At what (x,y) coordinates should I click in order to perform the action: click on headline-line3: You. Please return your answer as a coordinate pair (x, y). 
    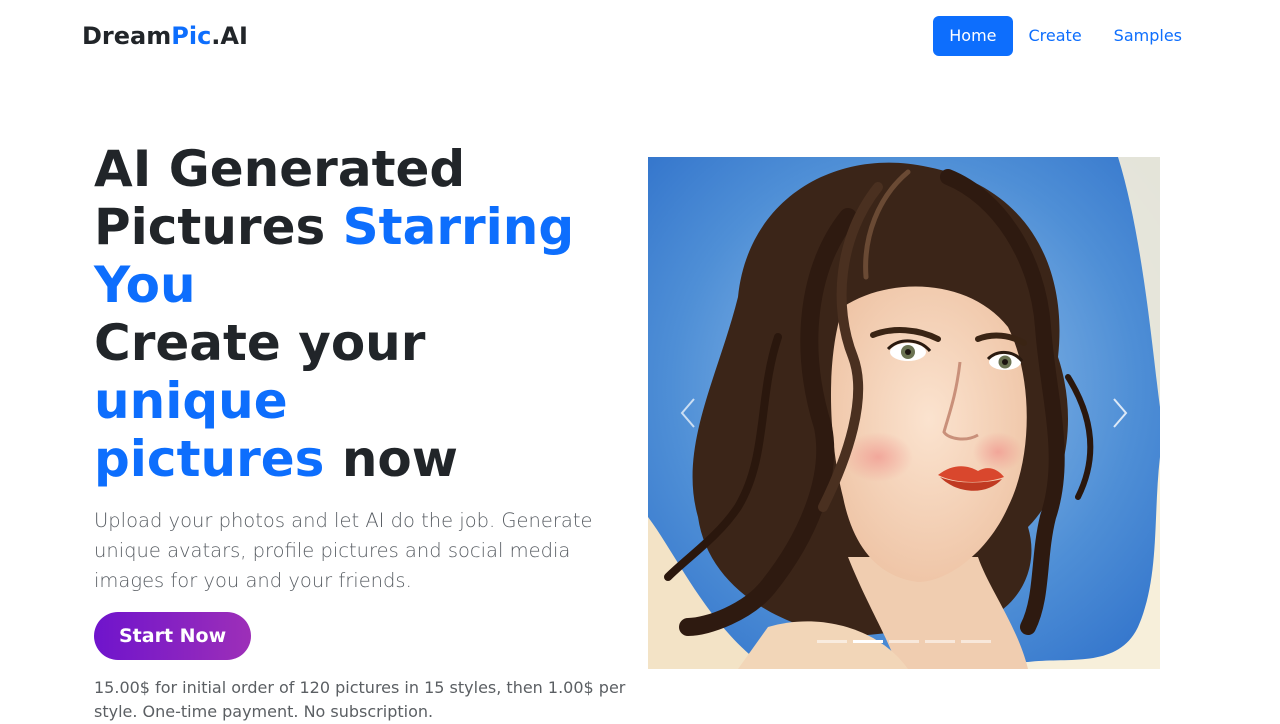
    Looking at the image, I should click on (145, 285).